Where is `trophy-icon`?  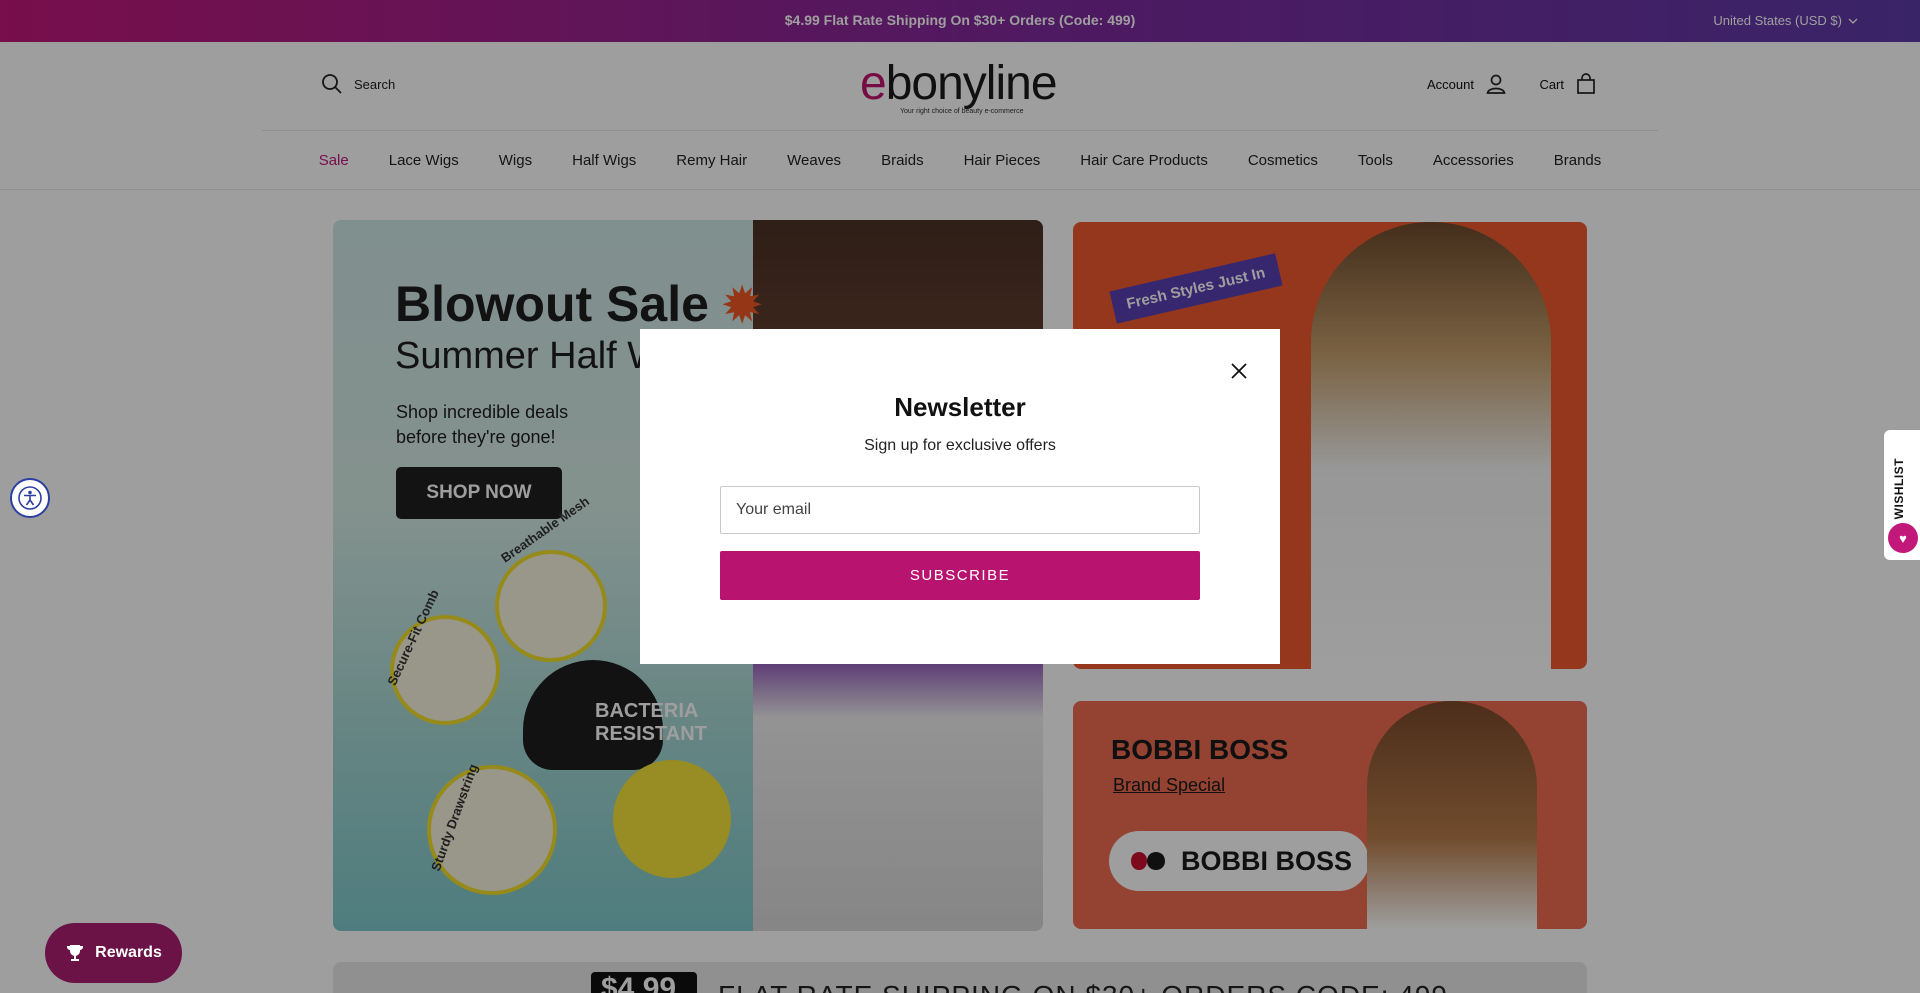 trophy-icon is located at coordinates (75, 953).